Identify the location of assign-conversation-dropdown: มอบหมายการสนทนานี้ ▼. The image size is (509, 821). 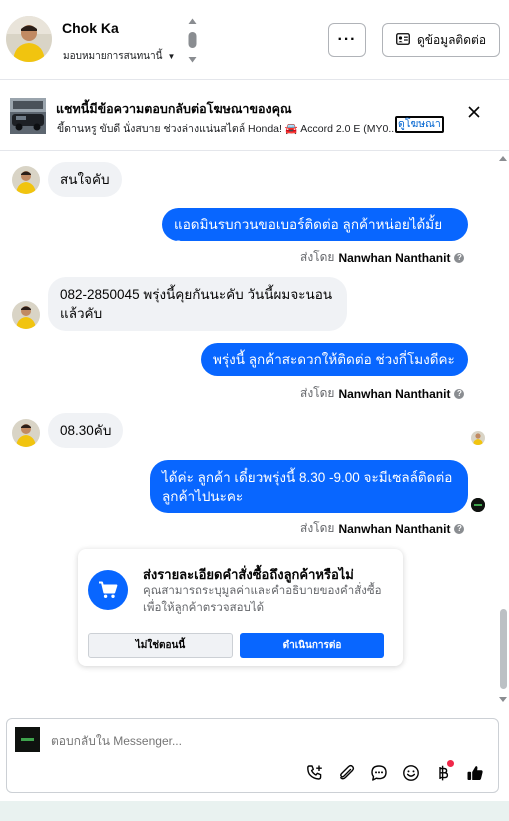
(119, 56).